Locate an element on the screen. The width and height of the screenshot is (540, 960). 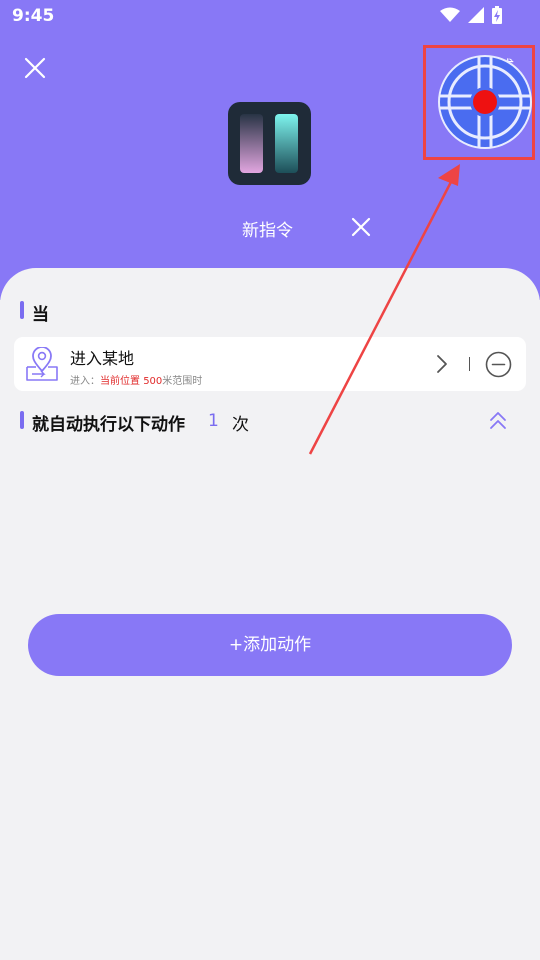
repeat-count: 1 is located at coordinates (213, 421).